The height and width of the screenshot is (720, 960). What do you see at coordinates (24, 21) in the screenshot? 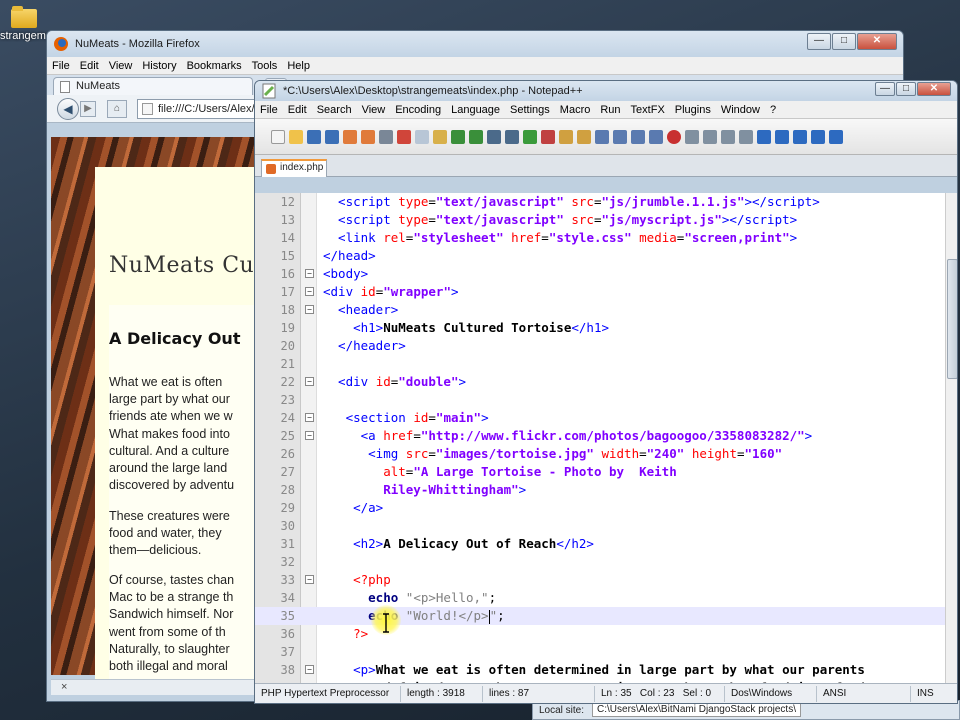
I see `desktop-folder-icon: strangeme` at bounding box center [24, 21].